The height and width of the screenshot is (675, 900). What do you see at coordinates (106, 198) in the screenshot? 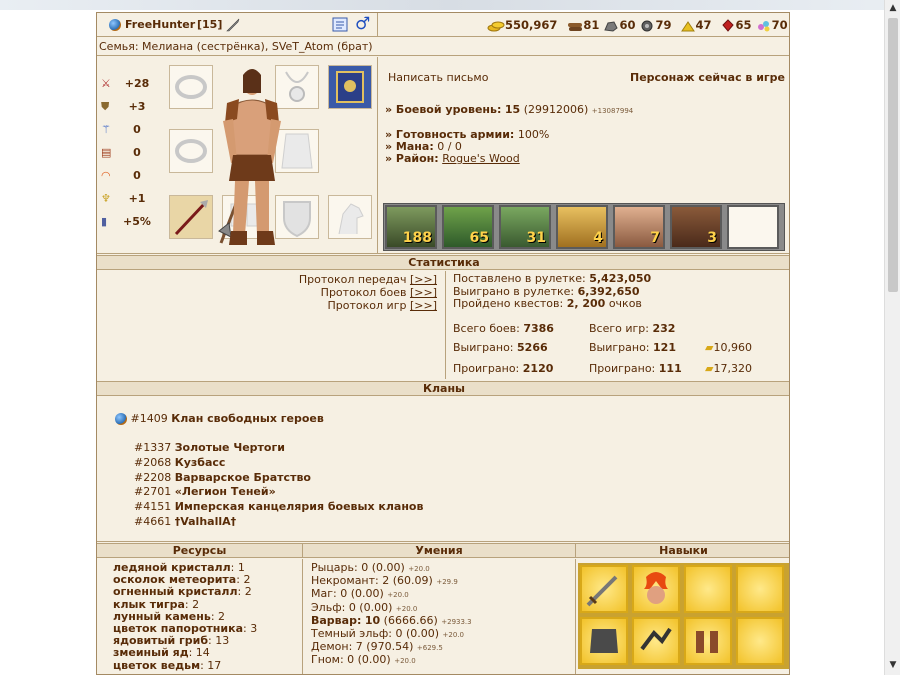
I see `wings-icon: ♆` at bounding box center [106, 198].